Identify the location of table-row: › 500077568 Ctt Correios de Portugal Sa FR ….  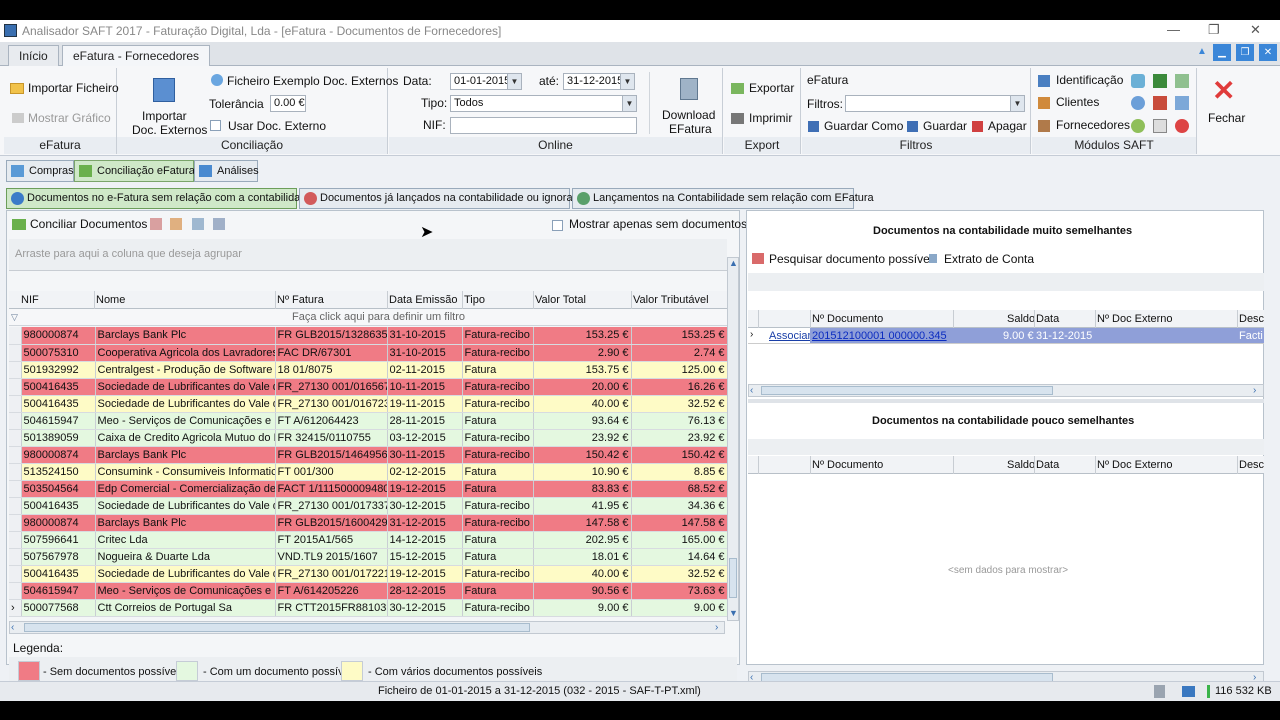
(368, 608).